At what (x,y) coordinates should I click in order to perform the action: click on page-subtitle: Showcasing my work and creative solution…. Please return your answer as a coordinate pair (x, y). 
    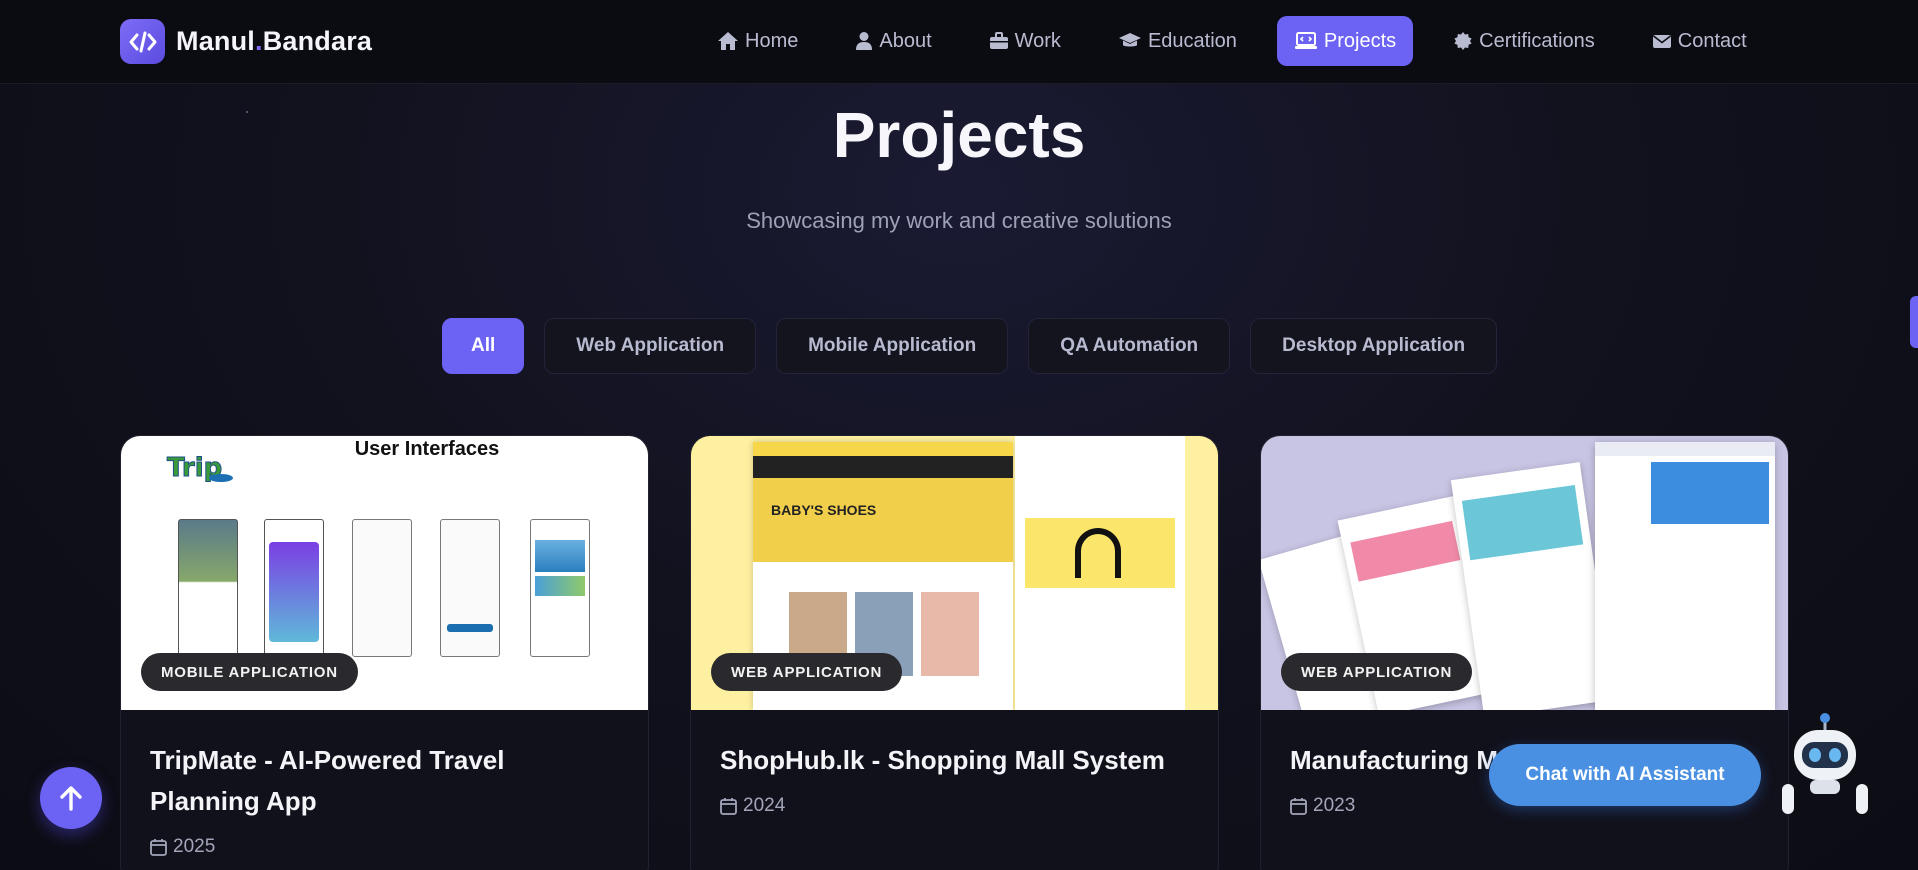
    Looking at the image, I should click on (959, 220).